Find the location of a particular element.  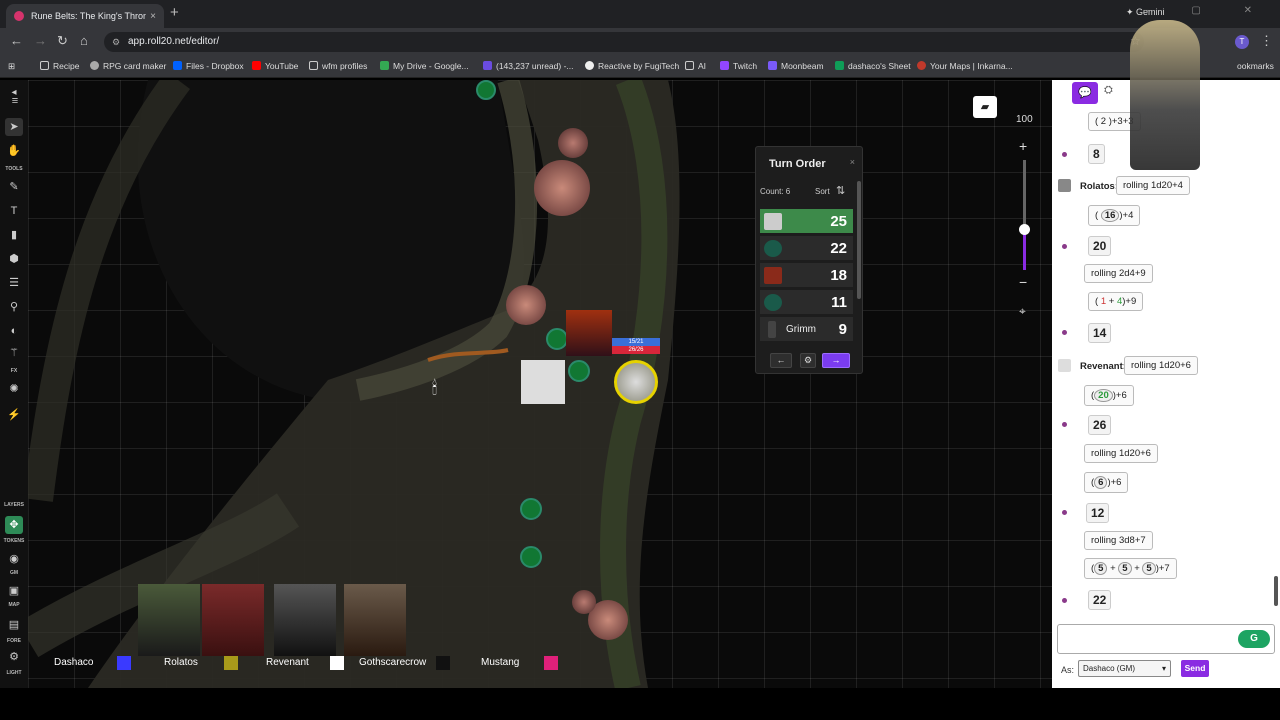

white-haired-token is located at coordinates (543, 382).